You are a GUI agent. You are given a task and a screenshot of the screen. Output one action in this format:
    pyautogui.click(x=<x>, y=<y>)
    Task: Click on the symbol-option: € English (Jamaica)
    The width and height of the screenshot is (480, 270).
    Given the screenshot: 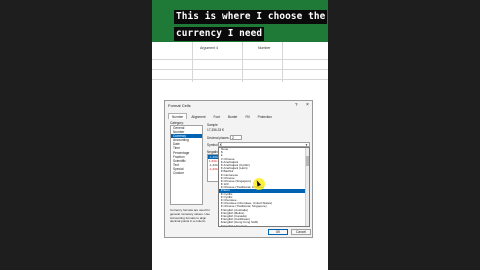 What is the action you would take?
    pyautogui.click(x=264, y=225)
    